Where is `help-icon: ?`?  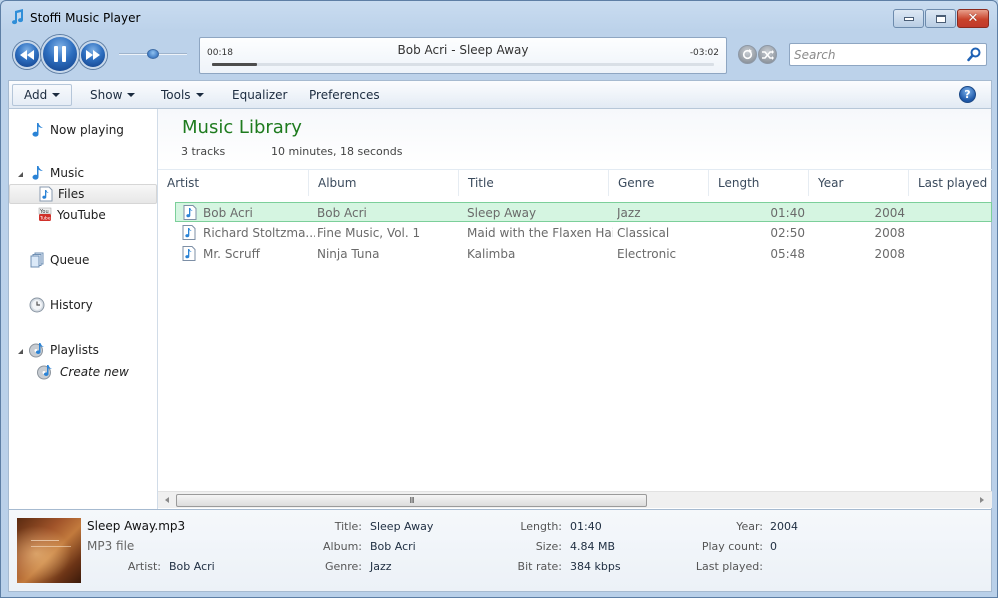
help-icon: ? is located at coordinates (967, 94).